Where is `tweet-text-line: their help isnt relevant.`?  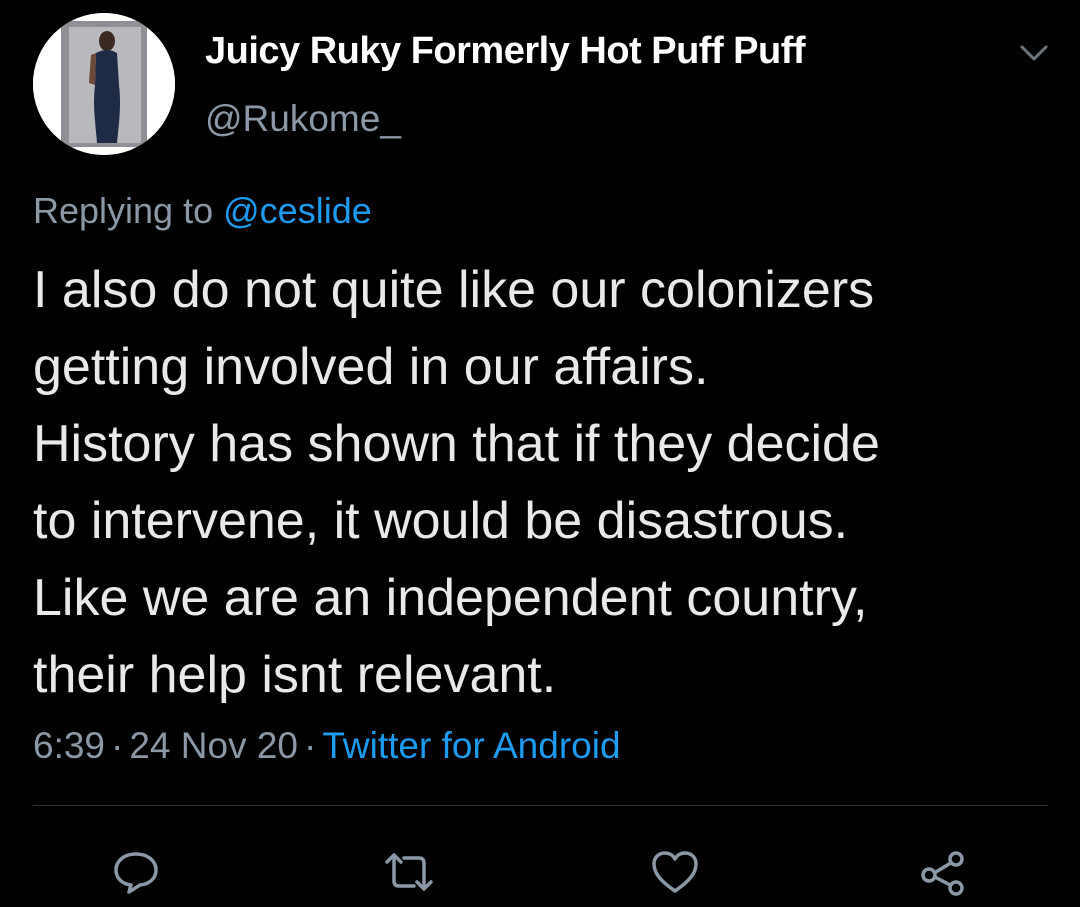 tweet-text-line: their help isnt relevant. is located at coordinates (295, 675).